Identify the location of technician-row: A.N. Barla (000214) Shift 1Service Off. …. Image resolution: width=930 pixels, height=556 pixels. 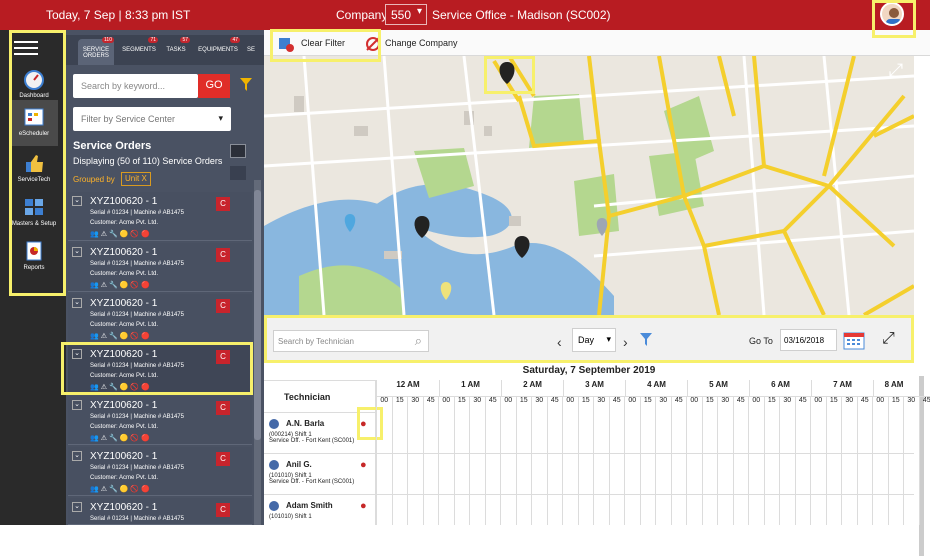
(320, 432).